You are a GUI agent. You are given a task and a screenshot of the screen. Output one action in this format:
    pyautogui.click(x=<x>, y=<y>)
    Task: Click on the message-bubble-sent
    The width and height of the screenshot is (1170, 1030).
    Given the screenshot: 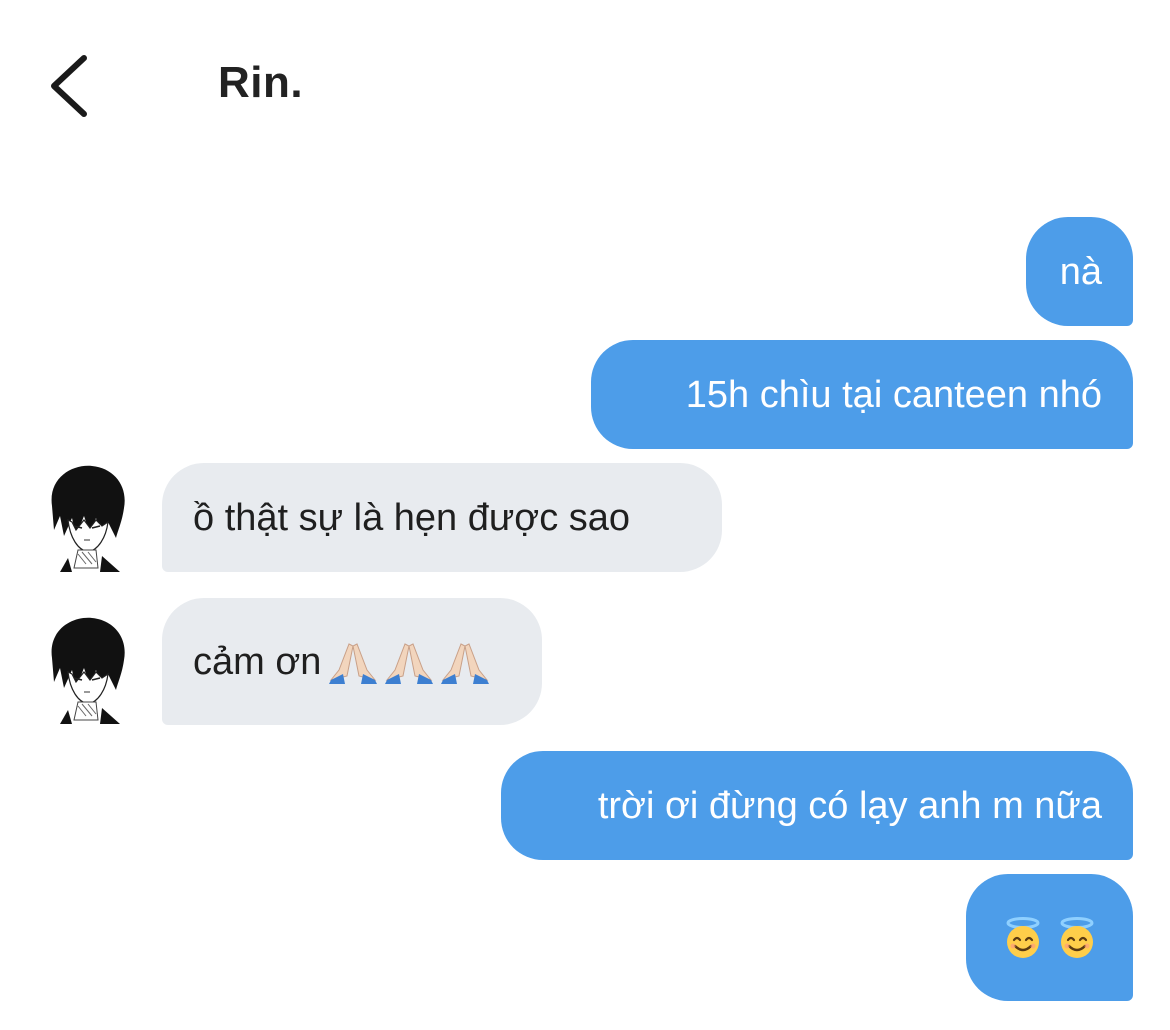 What is the action you would take?
    pyautogui.click(x=1049, y=937)
    